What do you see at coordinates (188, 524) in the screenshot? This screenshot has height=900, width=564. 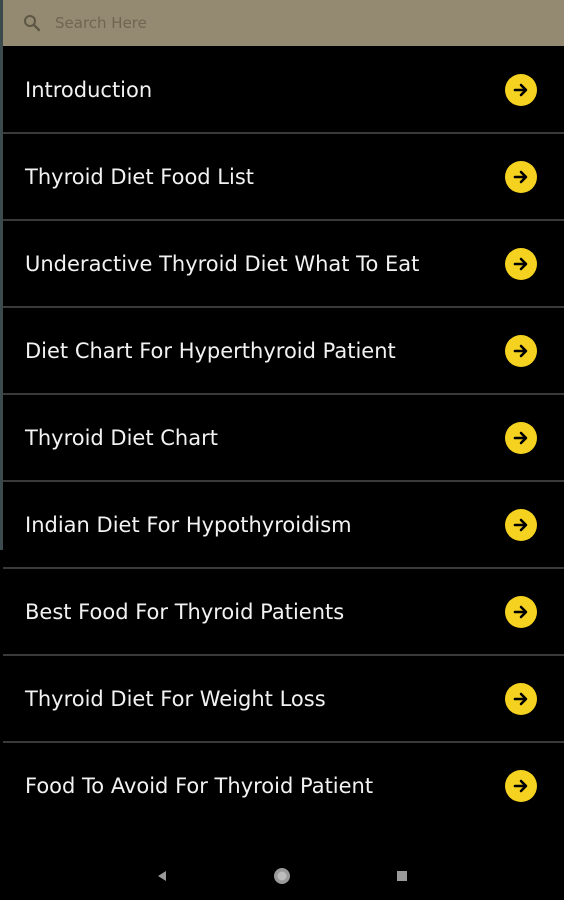 I see `list-item-label: Indian Diet For Hypothyroidism` at bounding box center [188, 524].